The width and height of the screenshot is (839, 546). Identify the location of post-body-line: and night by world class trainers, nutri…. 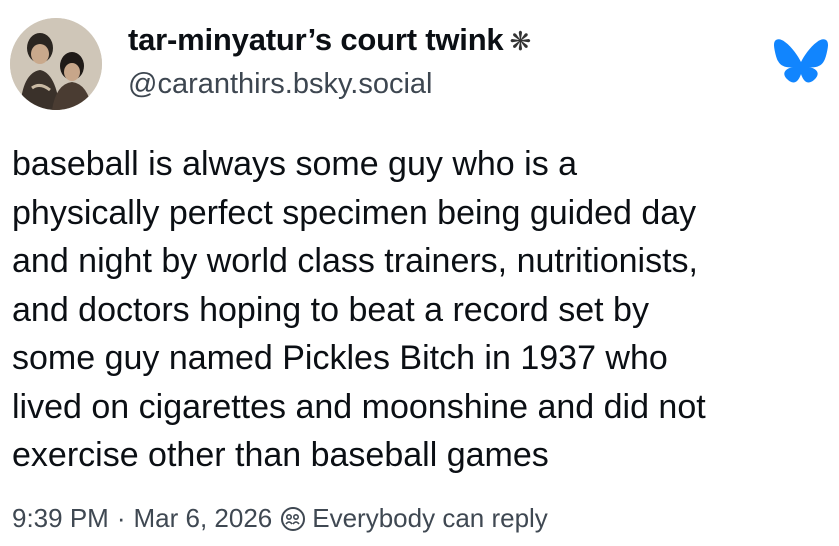
(355, 261).